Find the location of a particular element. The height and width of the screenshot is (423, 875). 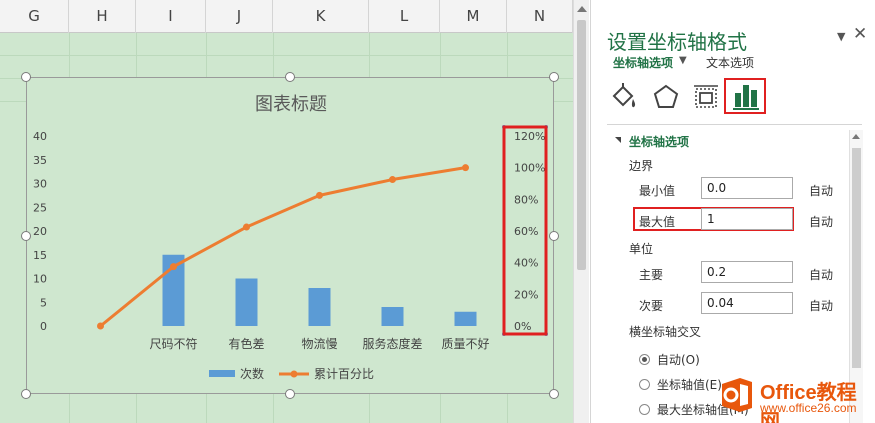

tab-axis-options: 坐标轴选项 is located at coordinates (643, 62).